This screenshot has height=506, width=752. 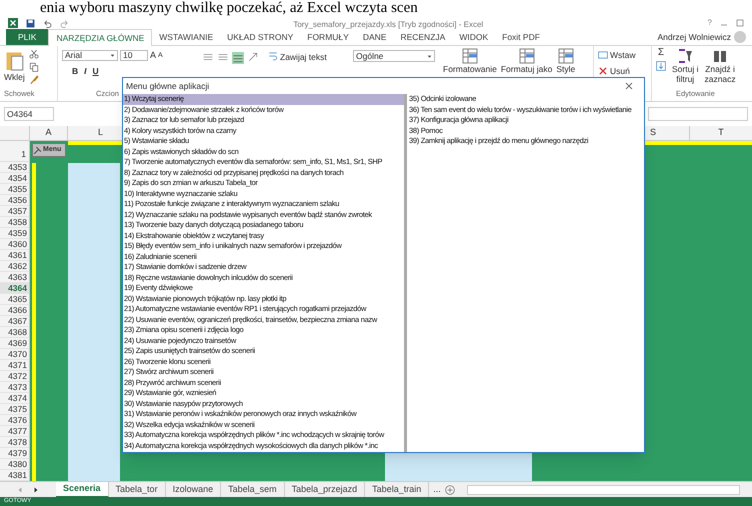 What do you see at coordinates (14, 343) in the screenshot?
I see `row-header: 4369` at bounding box center [14, 343].